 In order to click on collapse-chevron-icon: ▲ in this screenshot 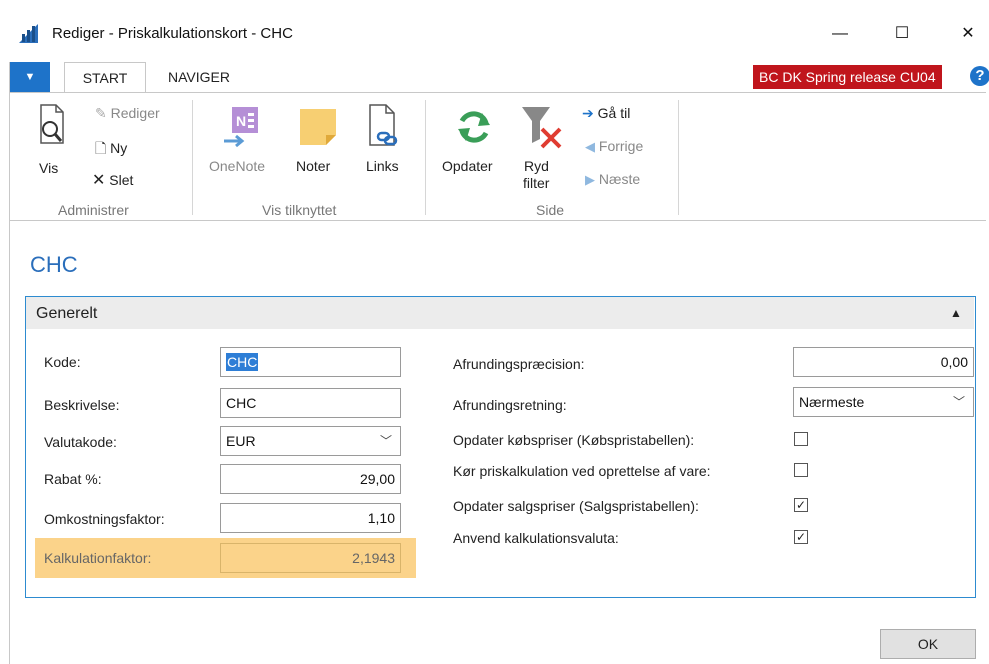, I will do `click(956, 313)`.